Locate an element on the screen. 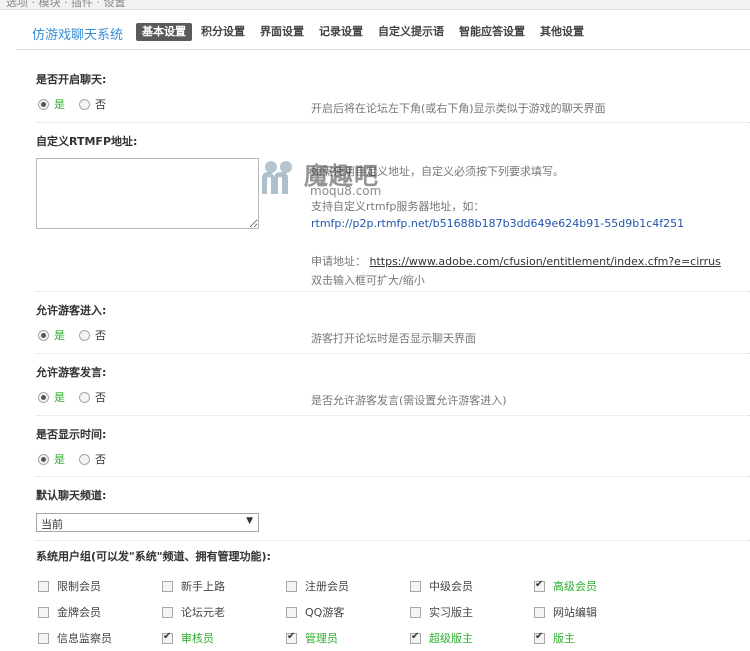 The height and width of the screenshot is (651, 750). allow-guest-speak-yes-label: 是 is located at coordinates (59, 397).